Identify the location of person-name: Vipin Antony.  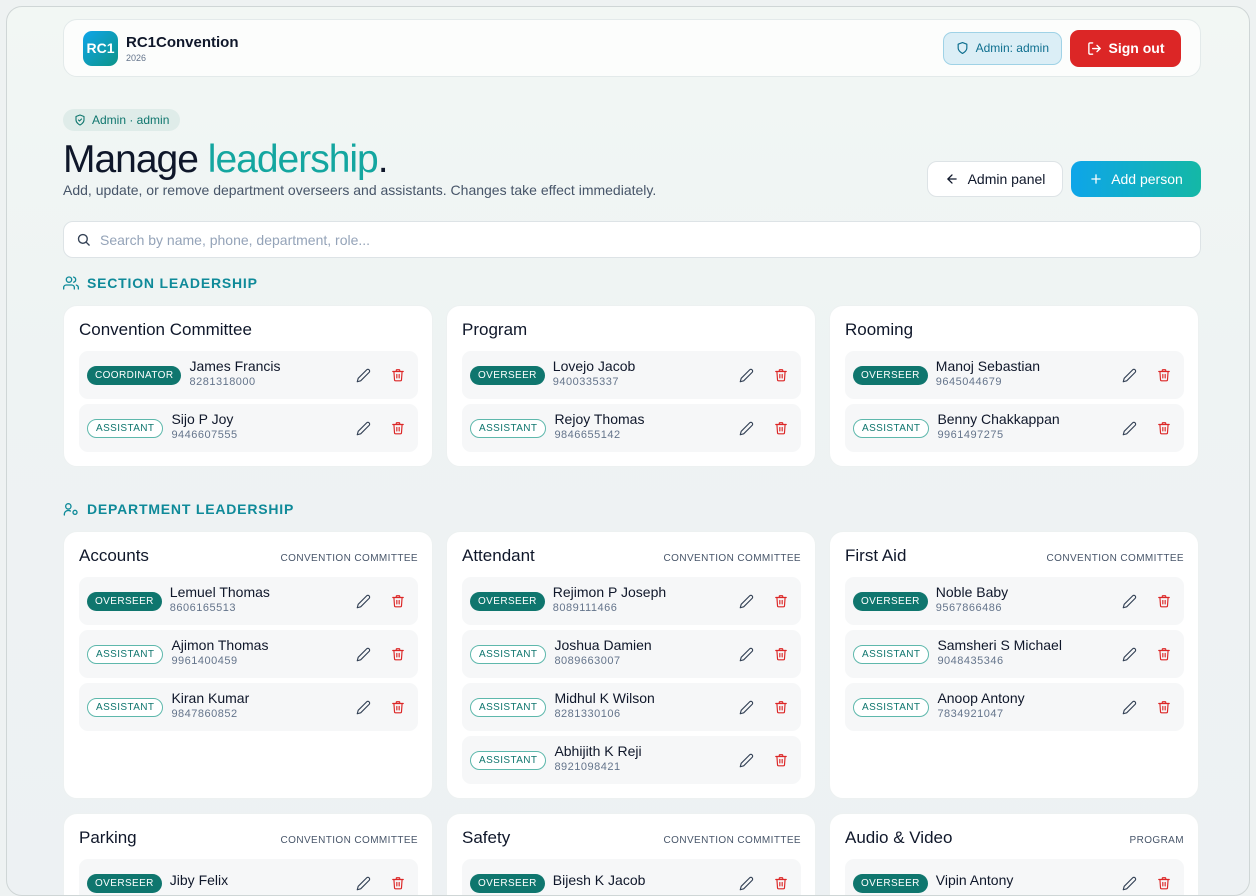
(974, 879).